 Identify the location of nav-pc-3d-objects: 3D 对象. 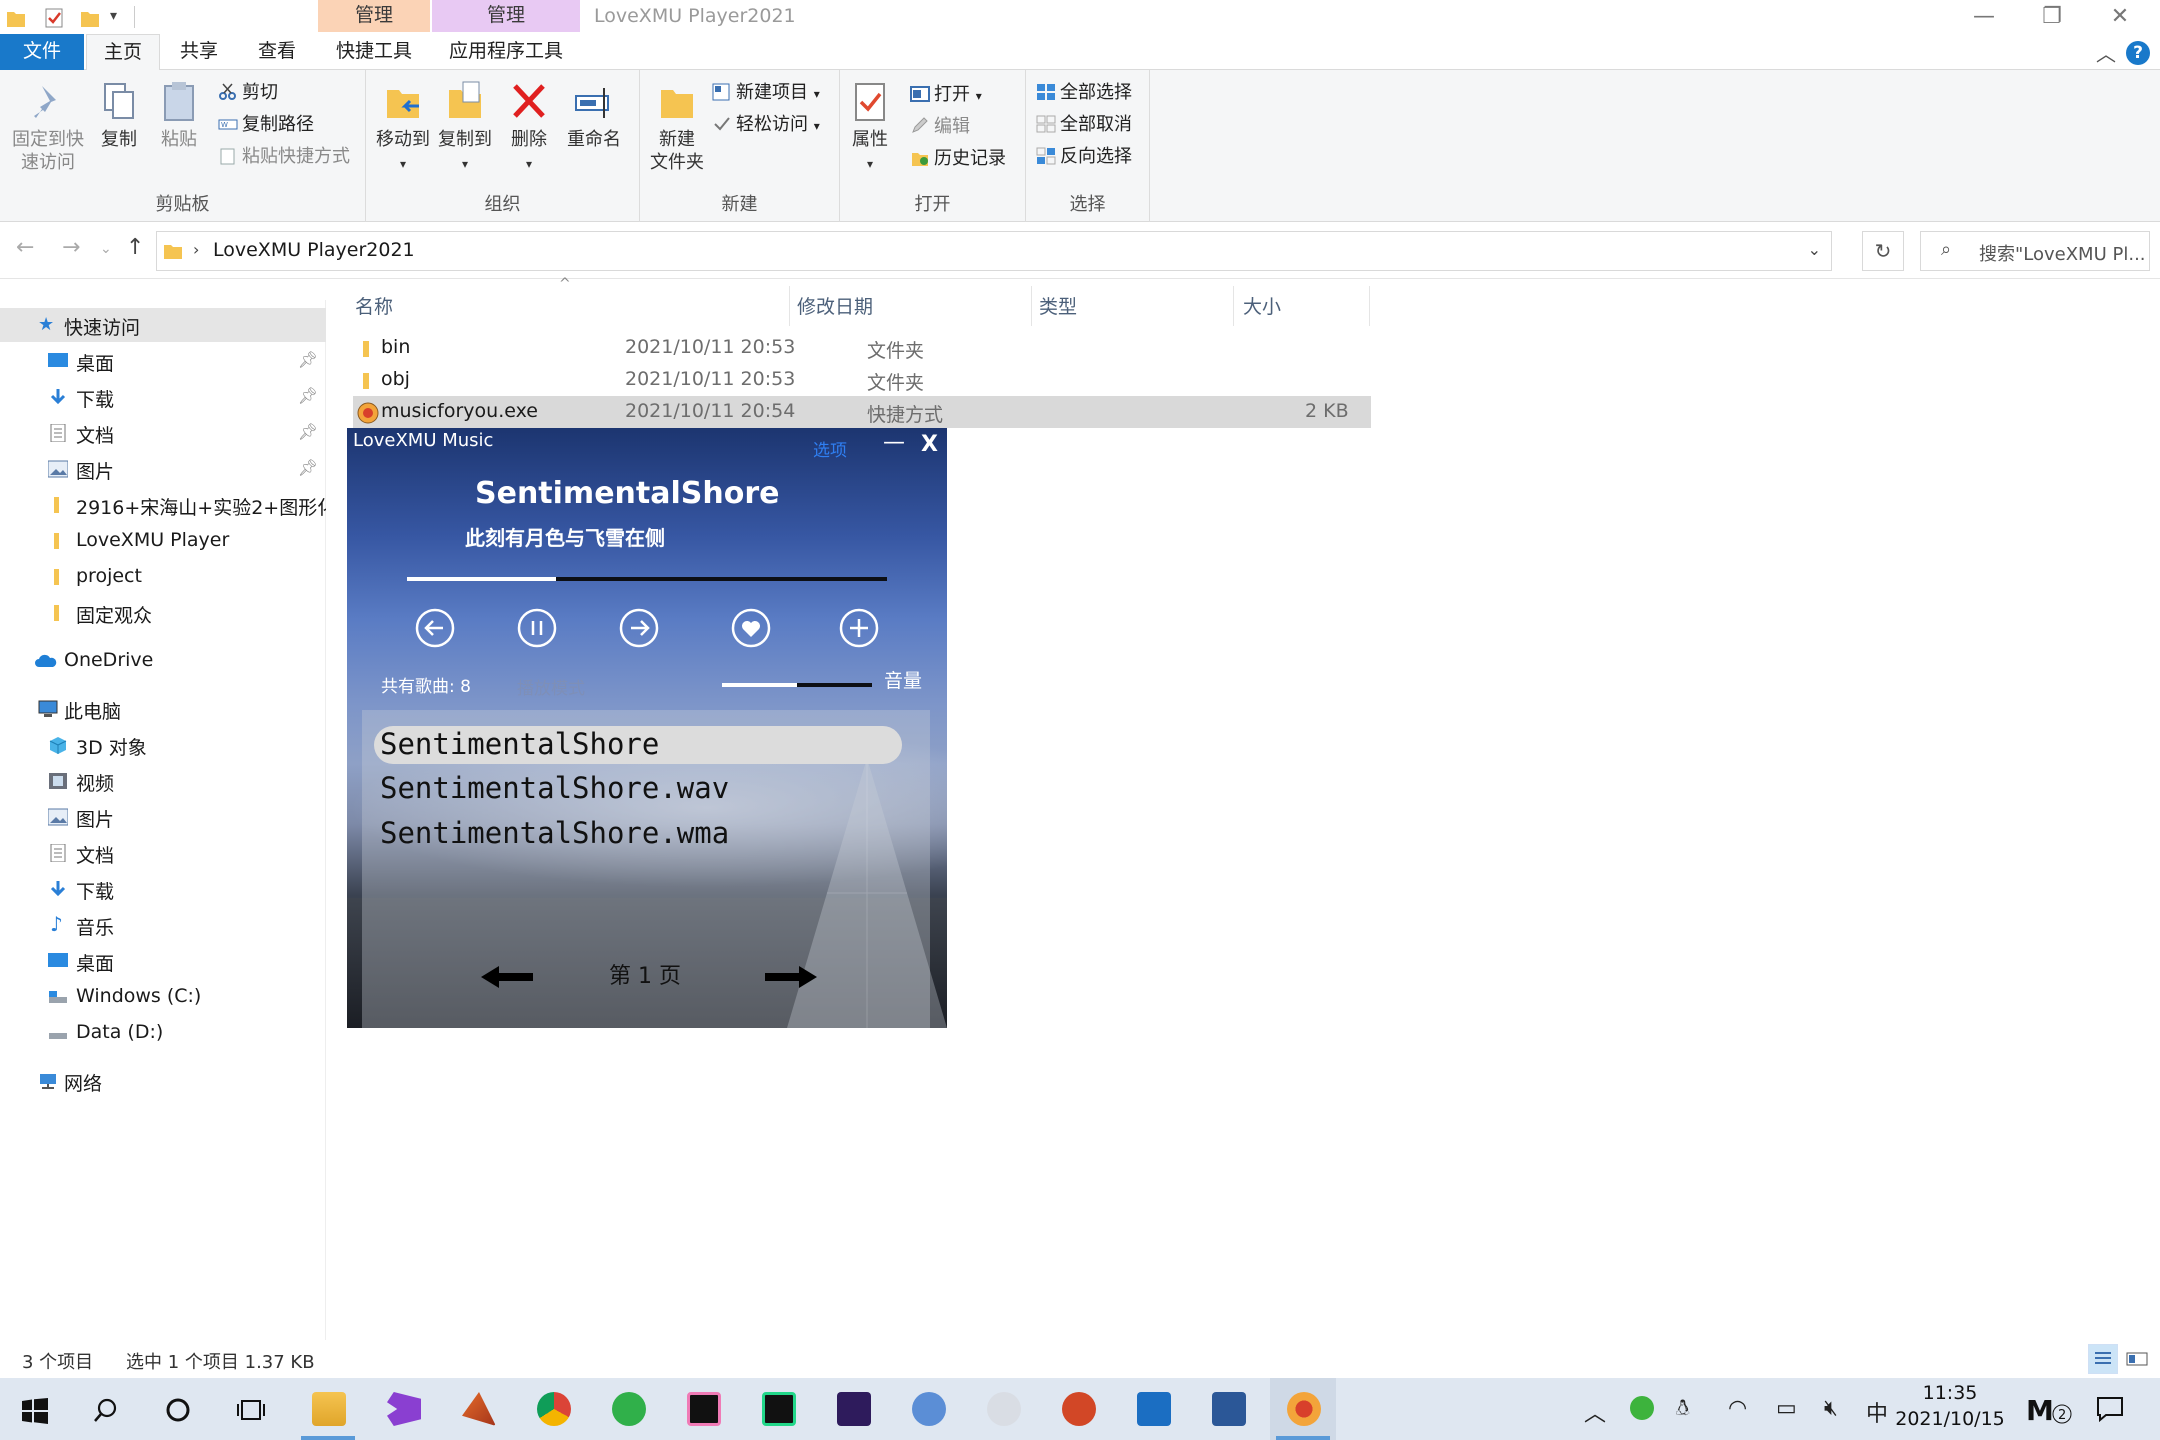
(163, 745).